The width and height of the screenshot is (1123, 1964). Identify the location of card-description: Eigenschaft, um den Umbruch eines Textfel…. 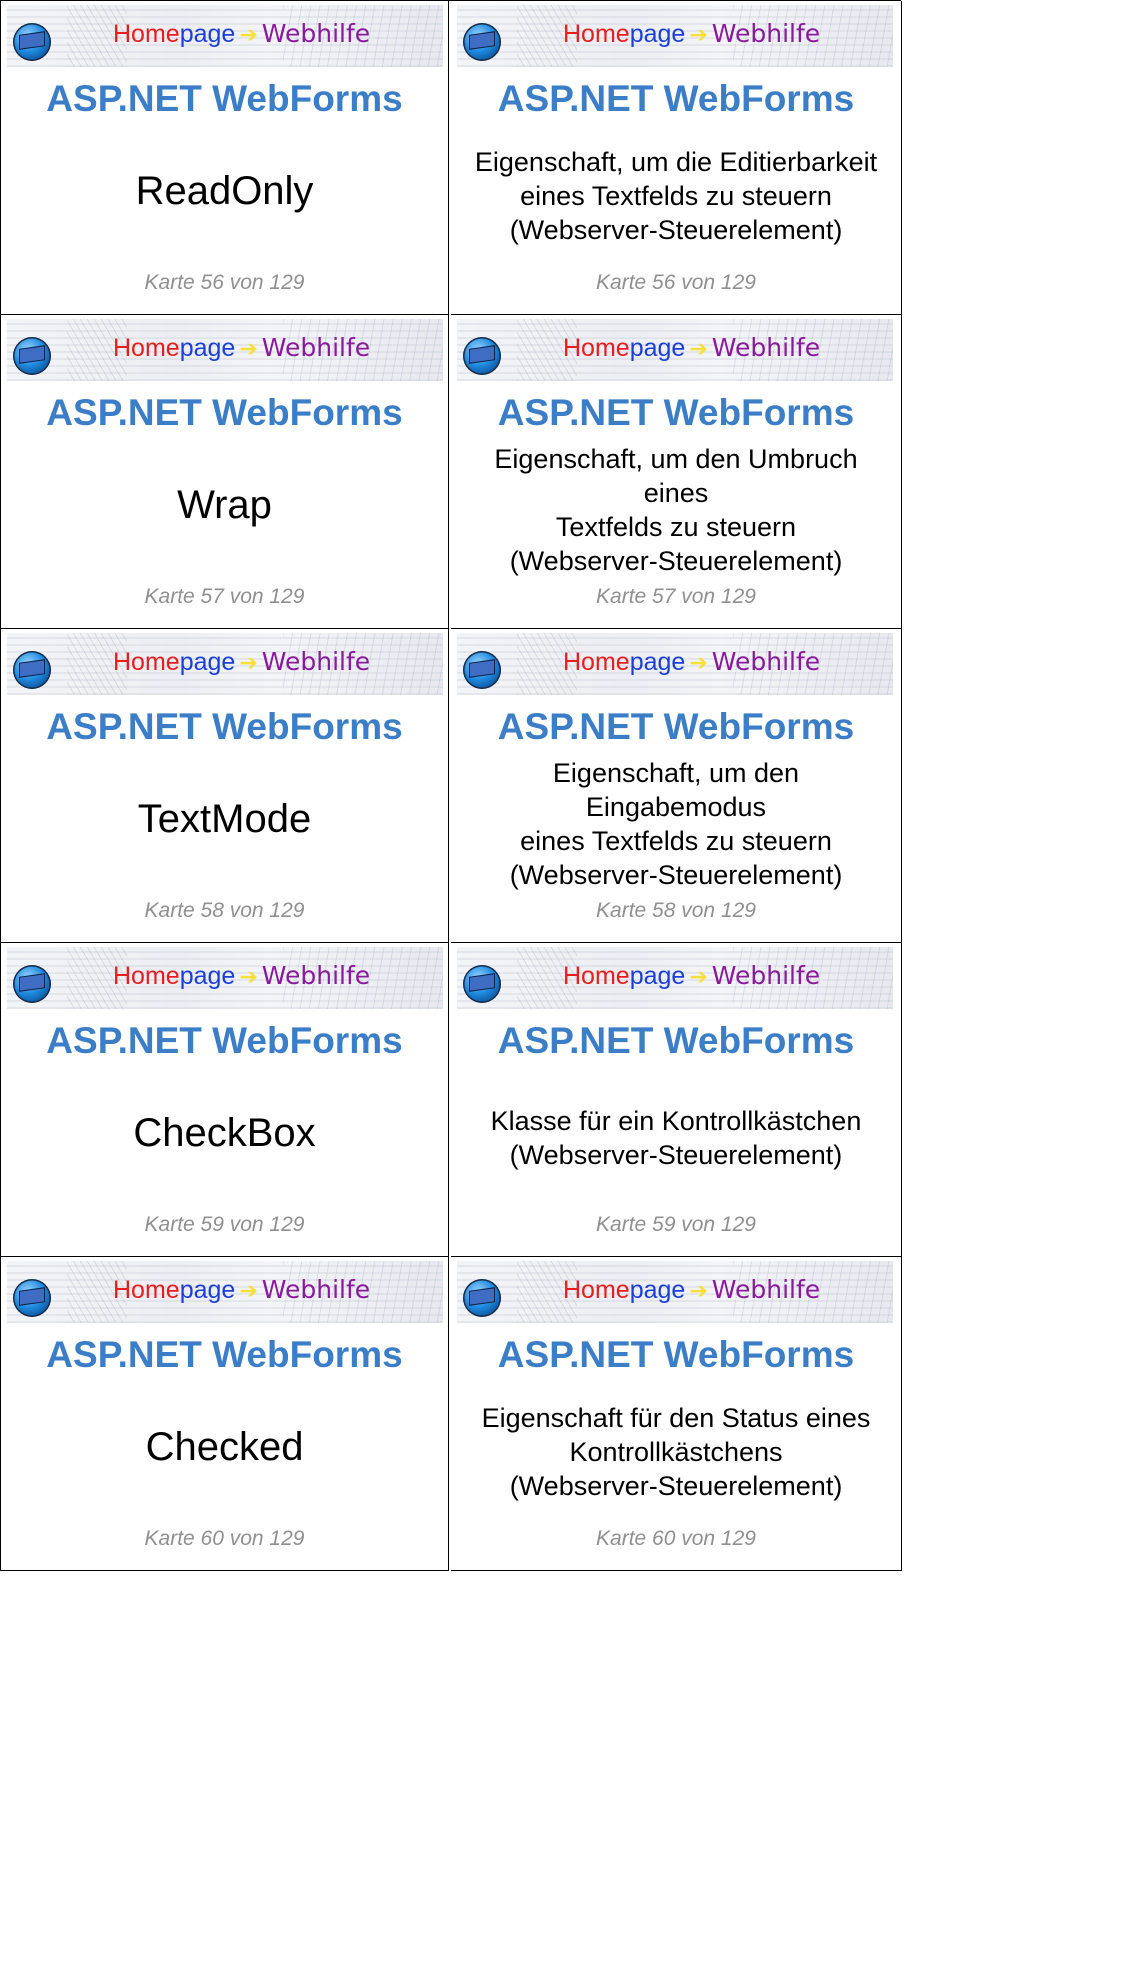
(676, 510).